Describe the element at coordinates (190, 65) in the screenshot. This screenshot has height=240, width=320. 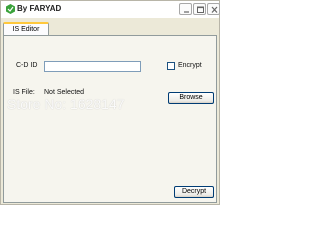
I see `encrypt-label: Encrypt` at that location.